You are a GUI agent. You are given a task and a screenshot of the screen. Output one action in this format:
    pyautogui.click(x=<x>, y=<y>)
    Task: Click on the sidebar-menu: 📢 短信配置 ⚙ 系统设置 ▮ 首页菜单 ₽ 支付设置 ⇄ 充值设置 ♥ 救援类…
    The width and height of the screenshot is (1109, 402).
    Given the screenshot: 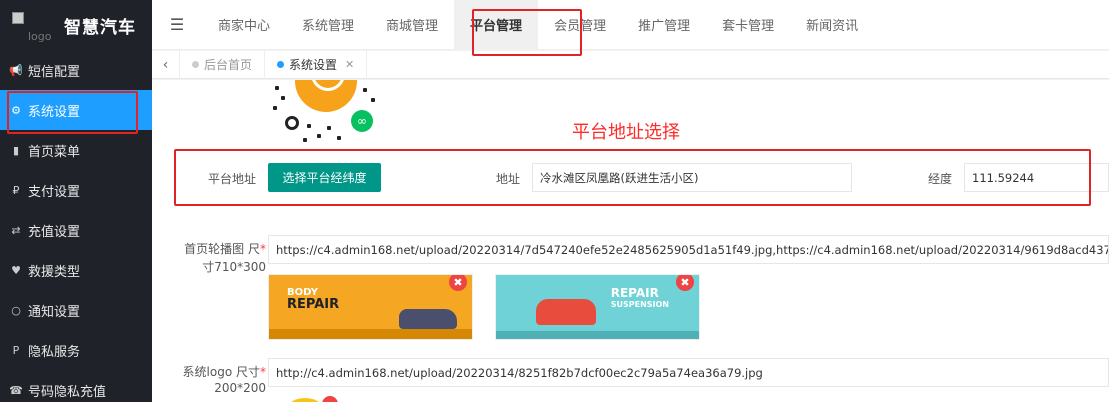 What is the action you would take?
    pyautogui.click(x=76, y=226)
    